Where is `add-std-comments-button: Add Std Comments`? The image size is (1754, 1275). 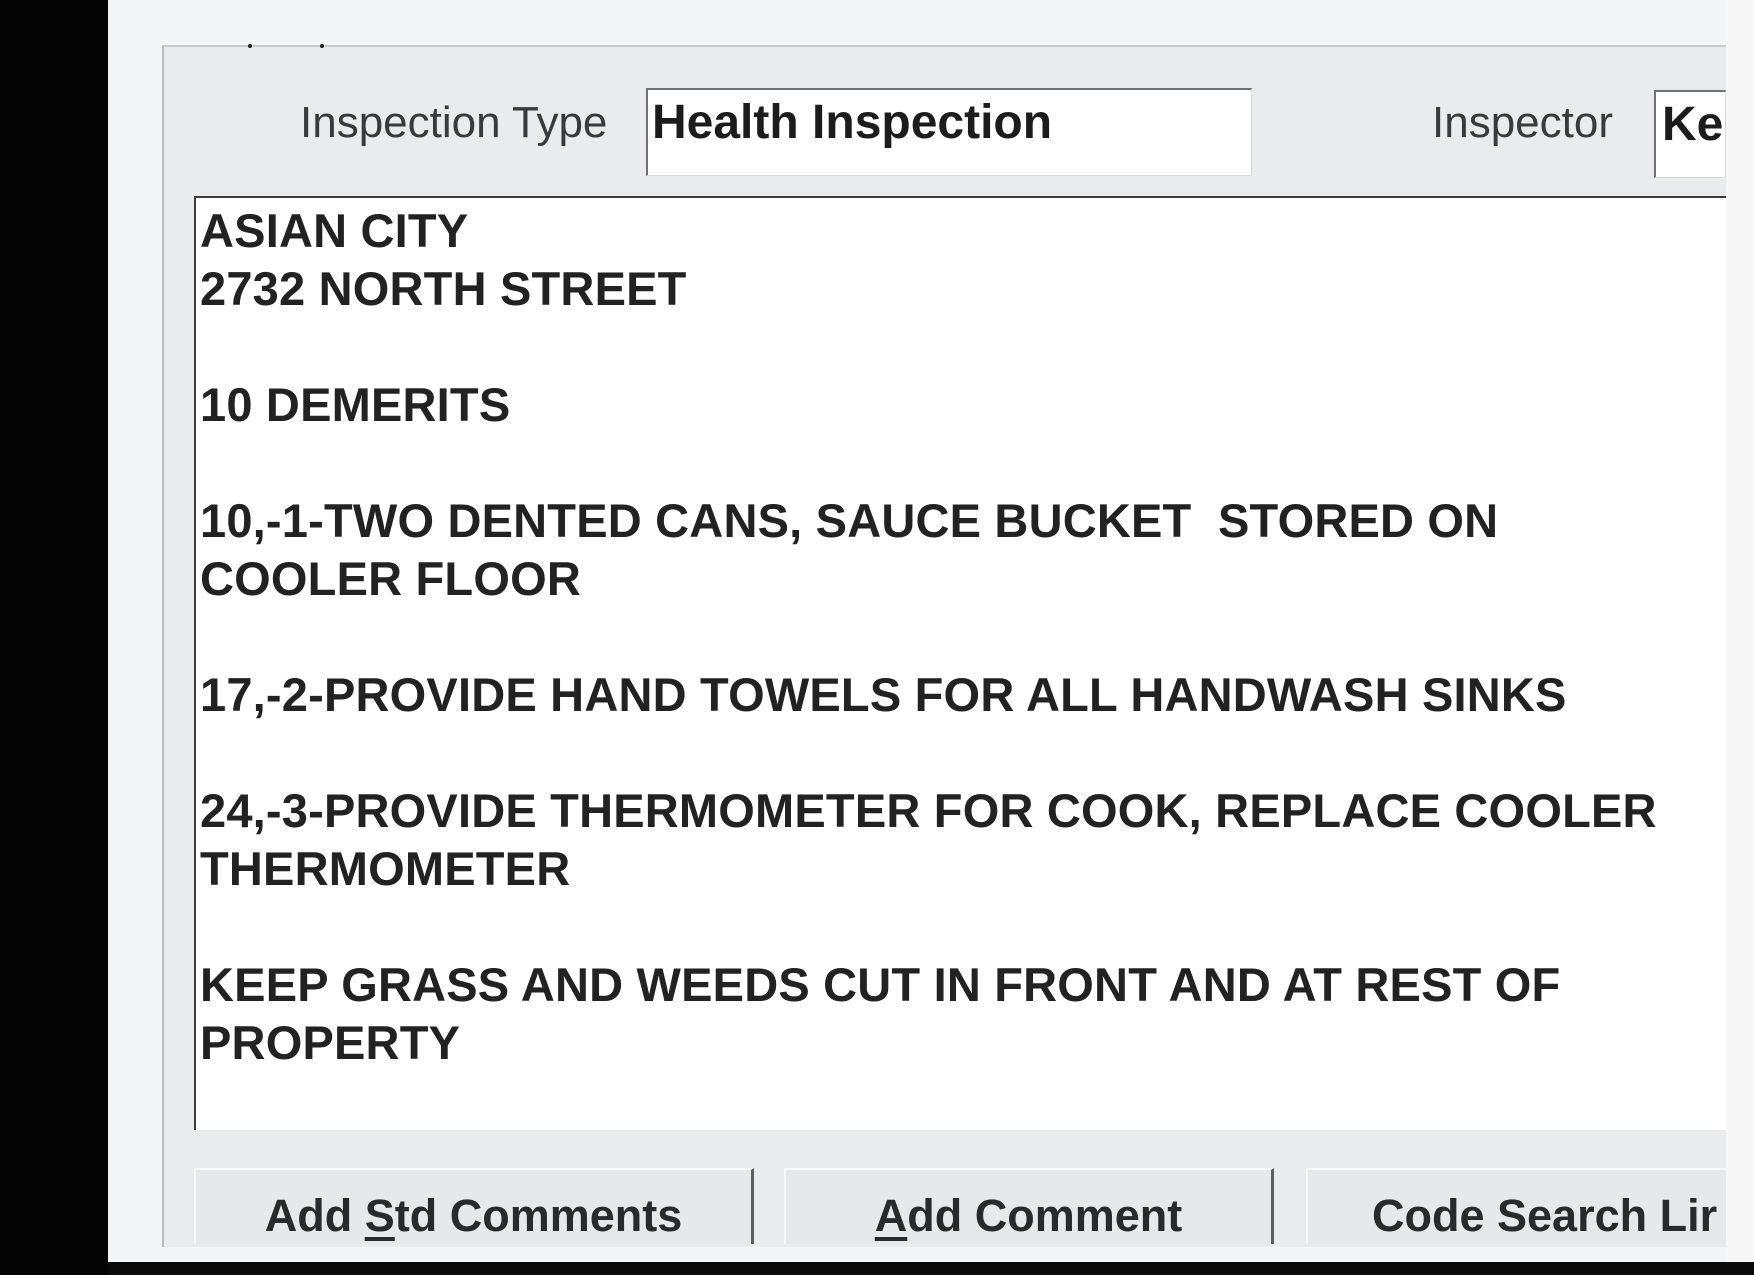
add-std-comments-button: Add Std Comments is located at coordinates (474, 1206).